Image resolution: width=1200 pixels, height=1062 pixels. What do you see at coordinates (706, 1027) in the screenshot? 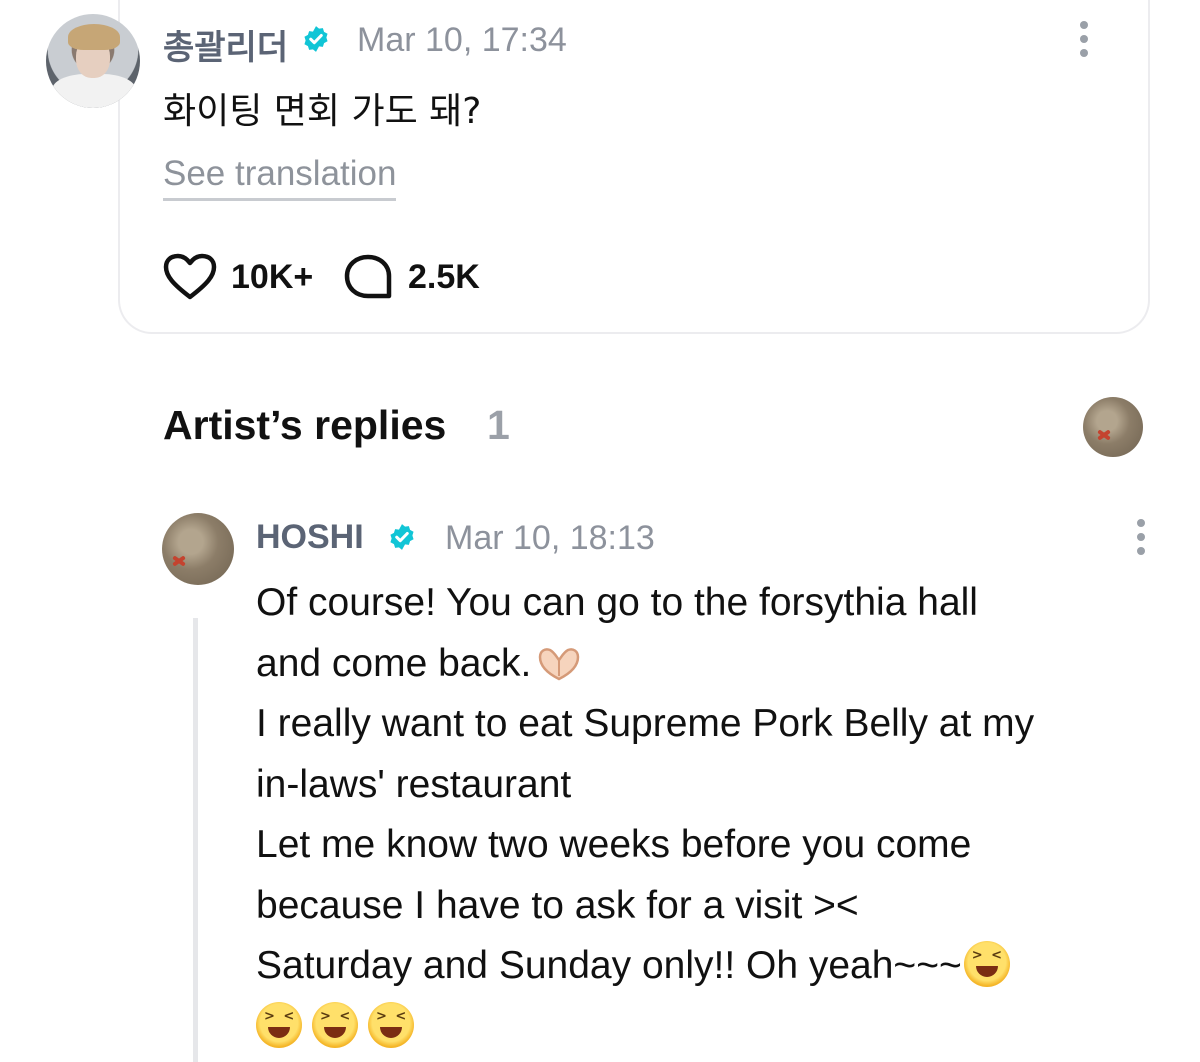
I see `emoji-row: > < > < > <` at bounding box center [706, 1027].